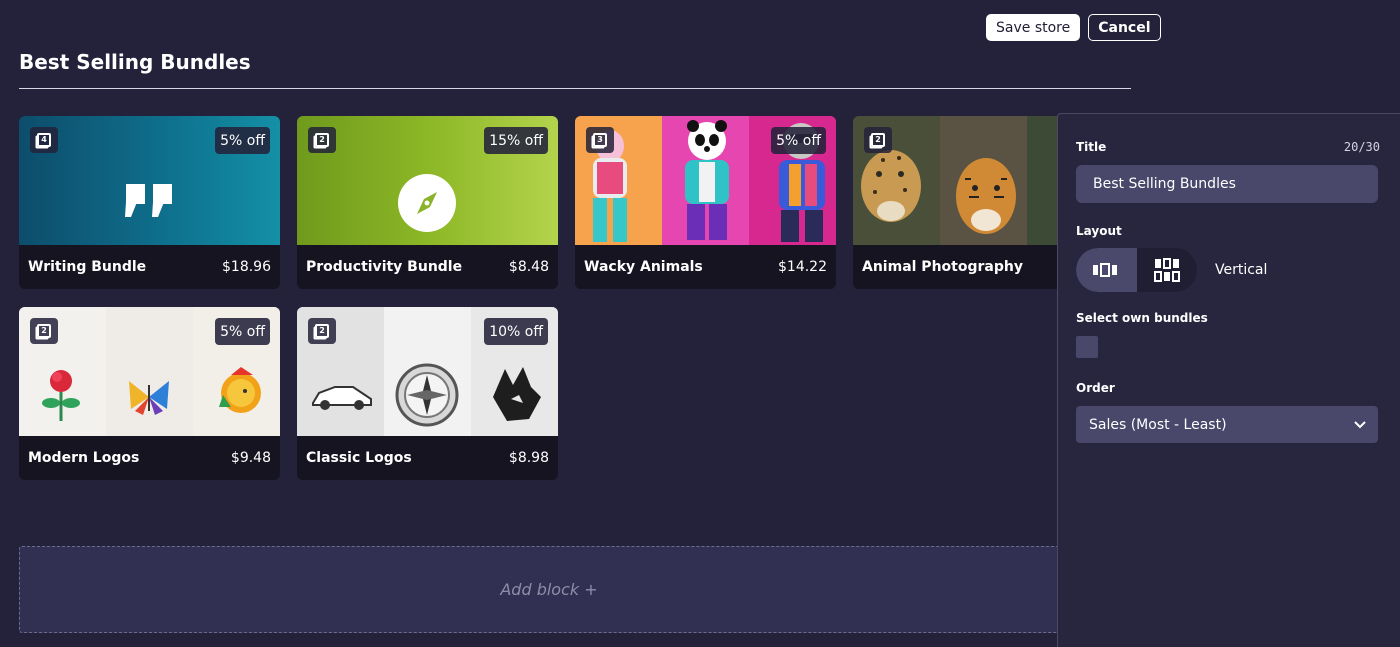 This screenshot has height=647, width=1400. I want to click on bundle-name: Wacky Animals, so click(643, 267).